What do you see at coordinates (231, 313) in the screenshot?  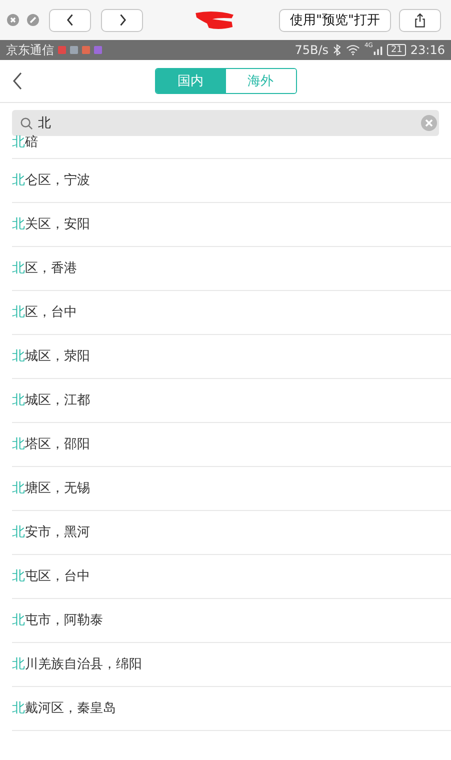 I see `city-result: 北区，台中` at bounding box center [231, 313].